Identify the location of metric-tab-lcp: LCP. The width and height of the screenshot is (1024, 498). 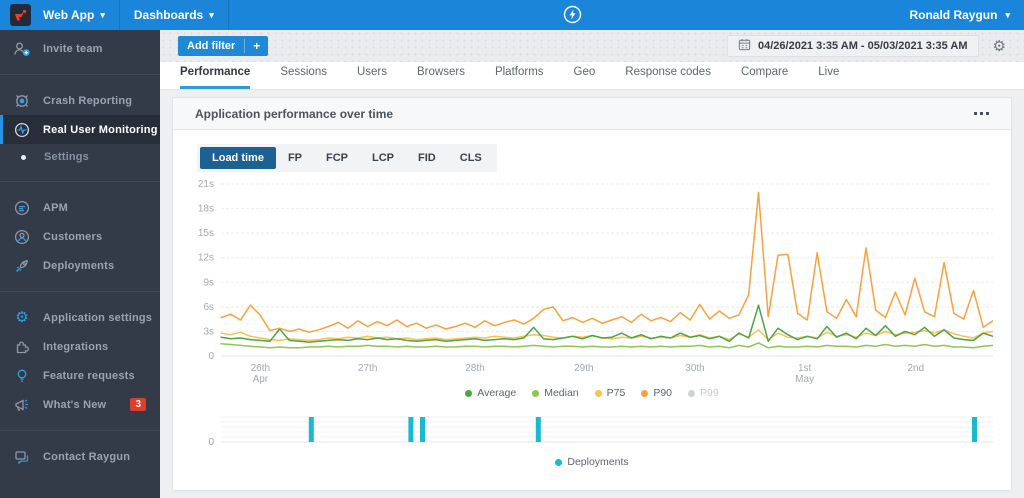
(383, 158).